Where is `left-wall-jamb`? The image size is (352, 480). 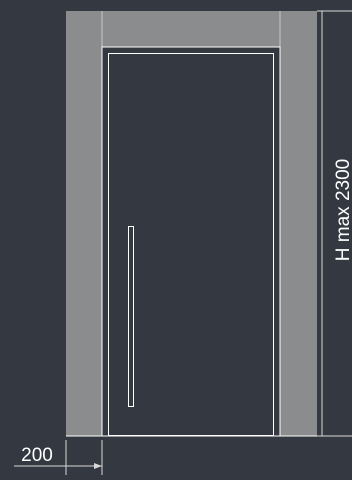
left-wall-jamb is located at coordinates (84, 223).